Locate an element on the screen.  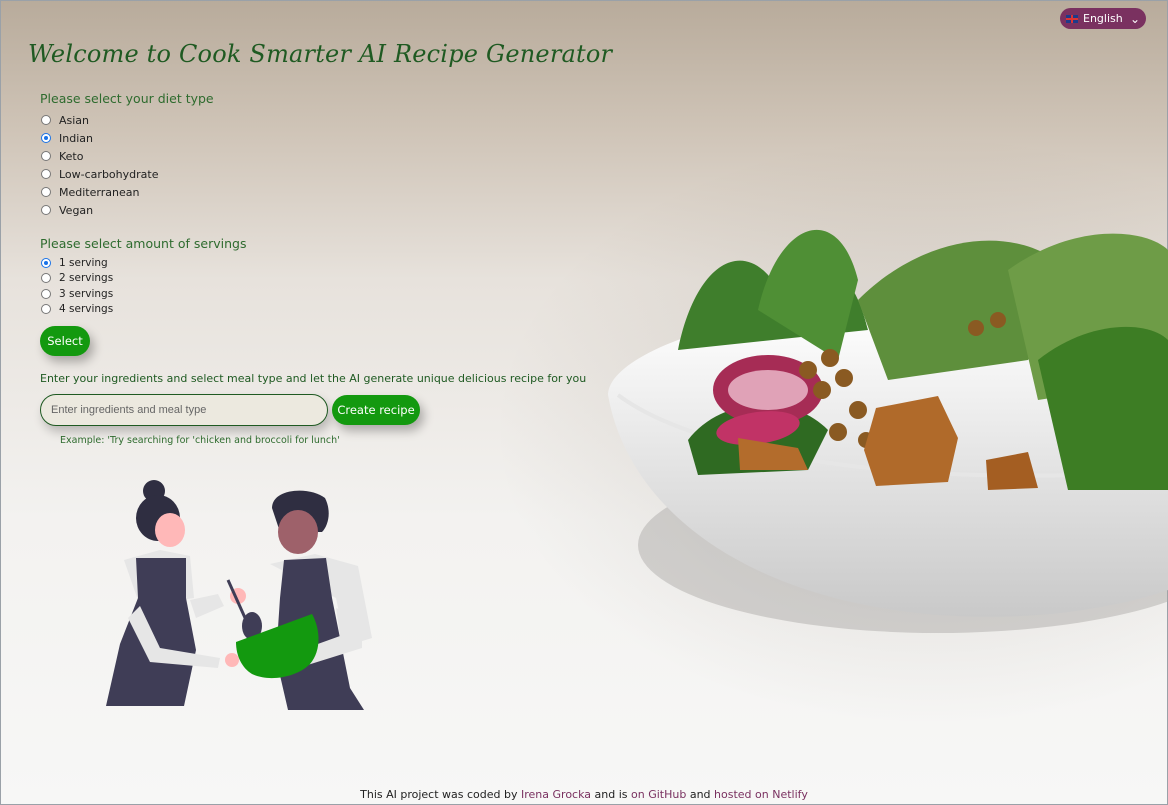
diet-option-indian: Indian is located at coordinates (99, 138).